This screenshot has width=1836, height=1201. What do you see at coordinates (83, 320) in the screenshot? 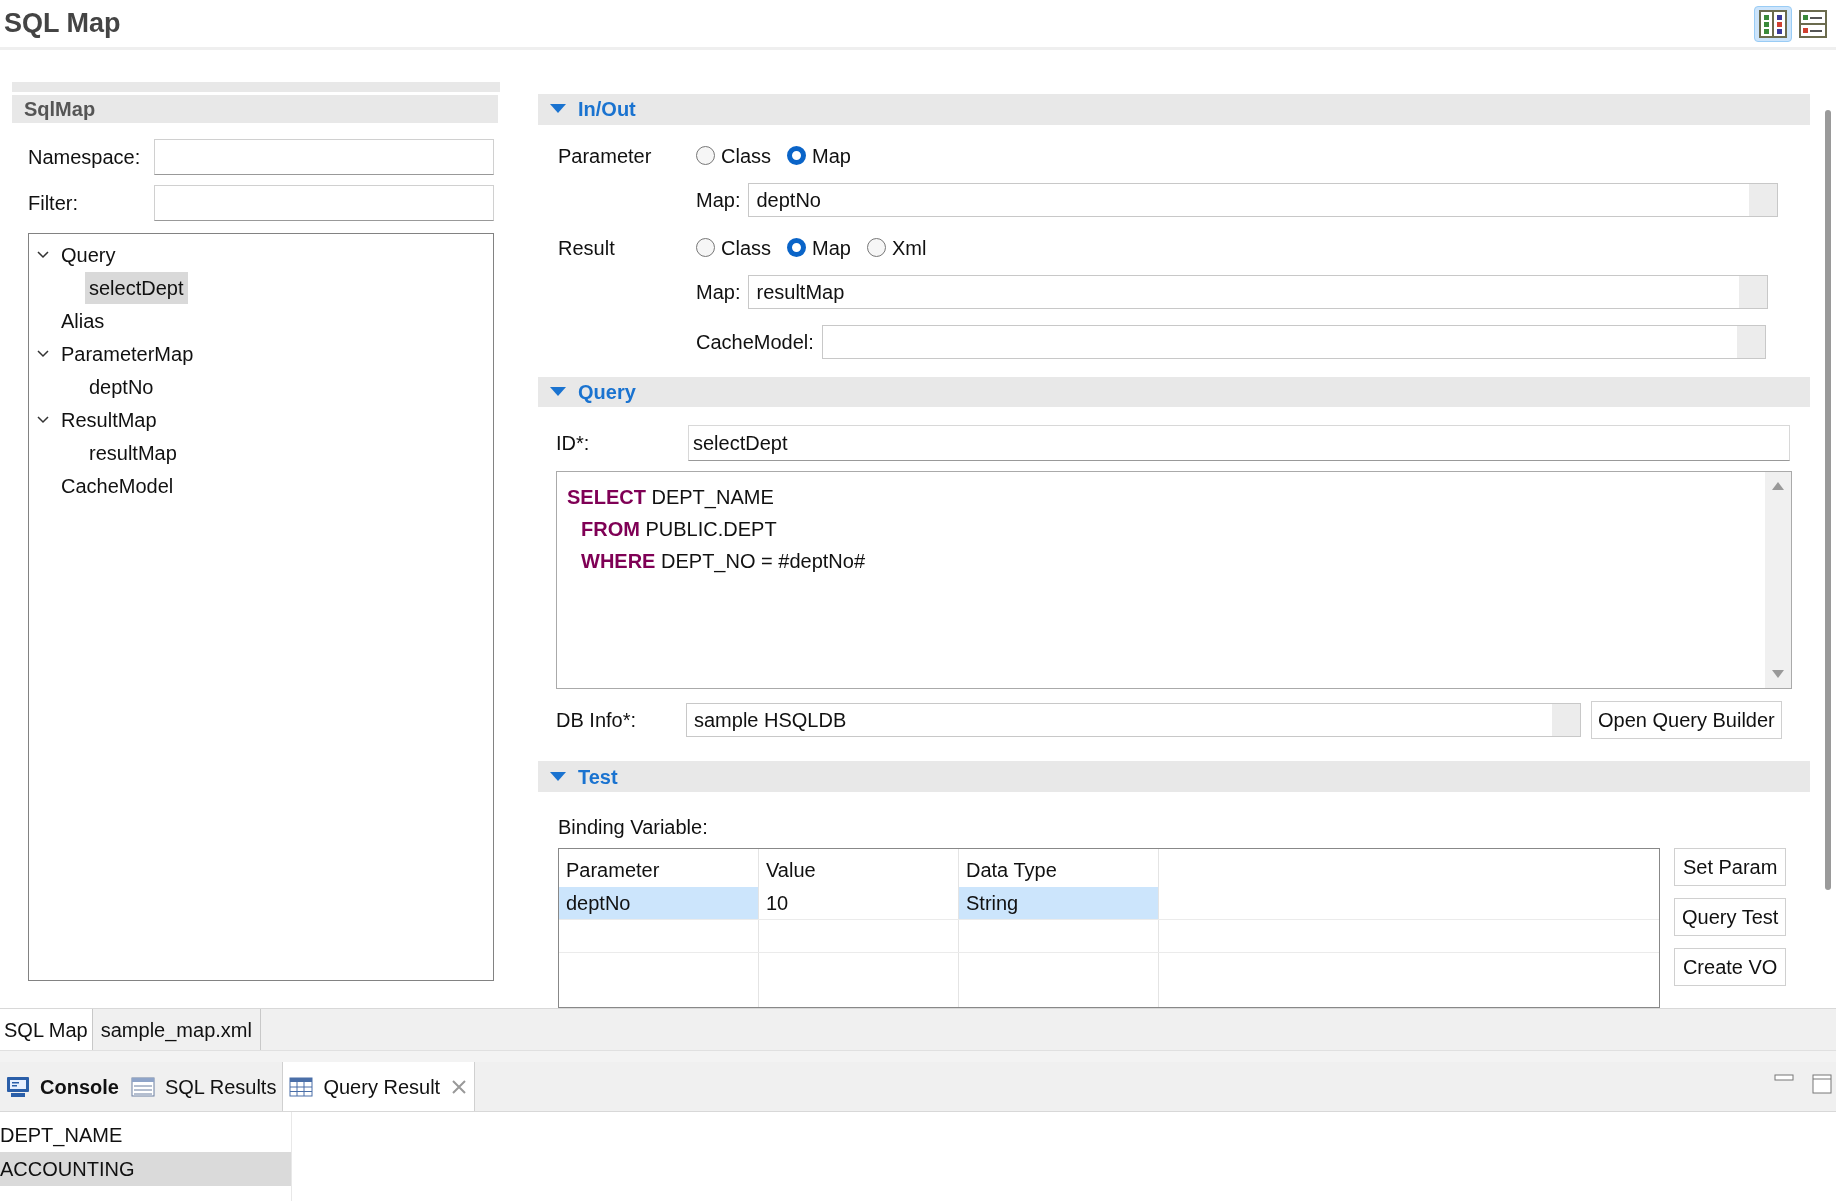
I see `tree-item: Alias` at bounding box center [83, 320].